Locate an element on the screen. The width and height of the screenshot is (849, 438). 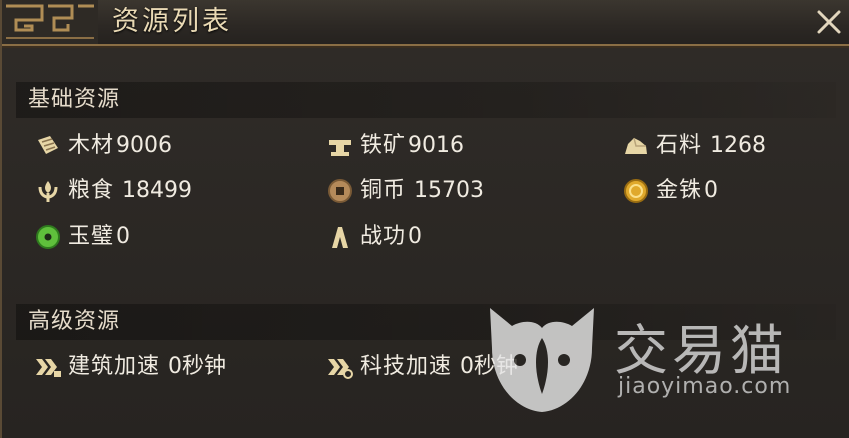
resource-label: 铜币 is located at coordinates (383, 190).